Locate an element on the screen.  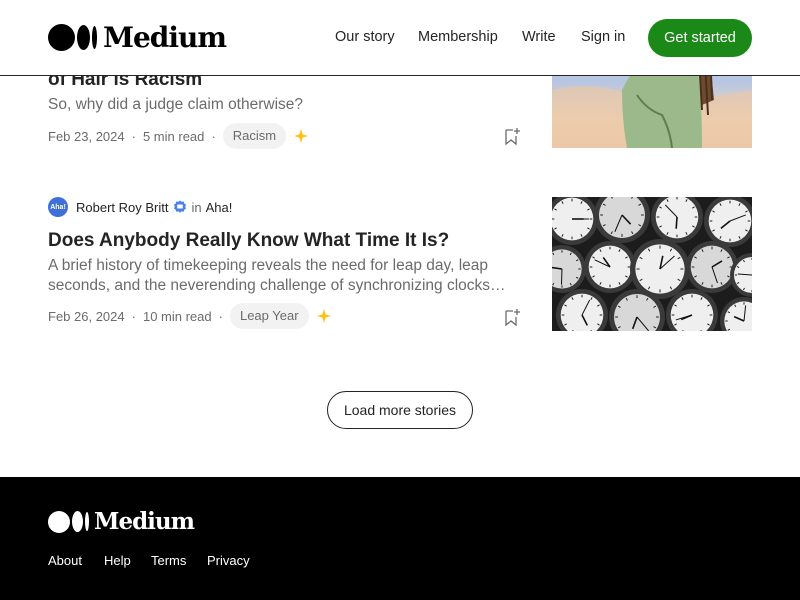
publication-name: Aha! is located at coordinates (219, 207).